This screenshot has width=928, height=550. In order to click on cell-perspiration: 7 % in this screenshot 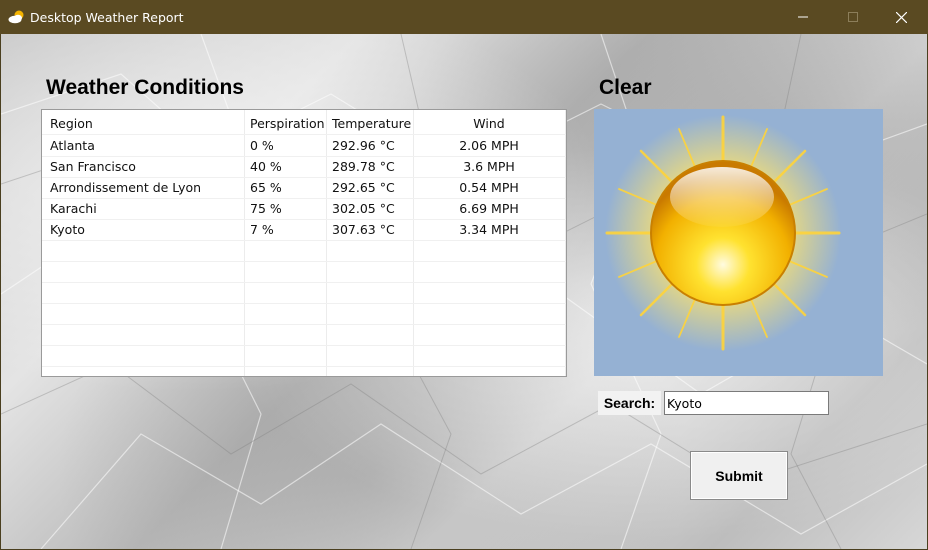, I will do `click(262, 229)`.